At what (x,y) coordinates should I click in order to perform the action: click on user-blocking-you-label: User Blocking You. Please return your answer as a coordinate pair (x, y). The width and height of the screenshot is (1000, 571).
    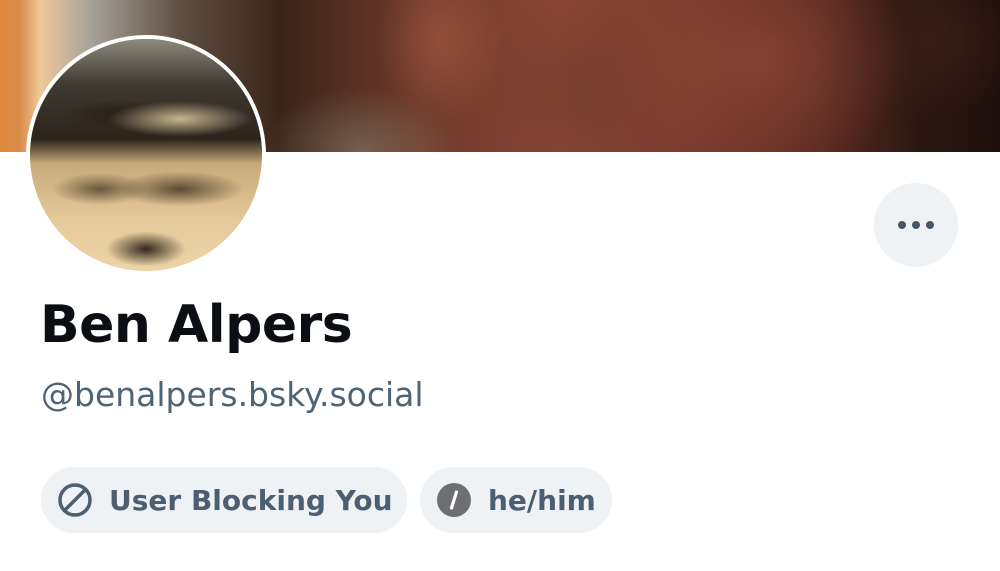
    Looking at the image, I should click on (251, 500).